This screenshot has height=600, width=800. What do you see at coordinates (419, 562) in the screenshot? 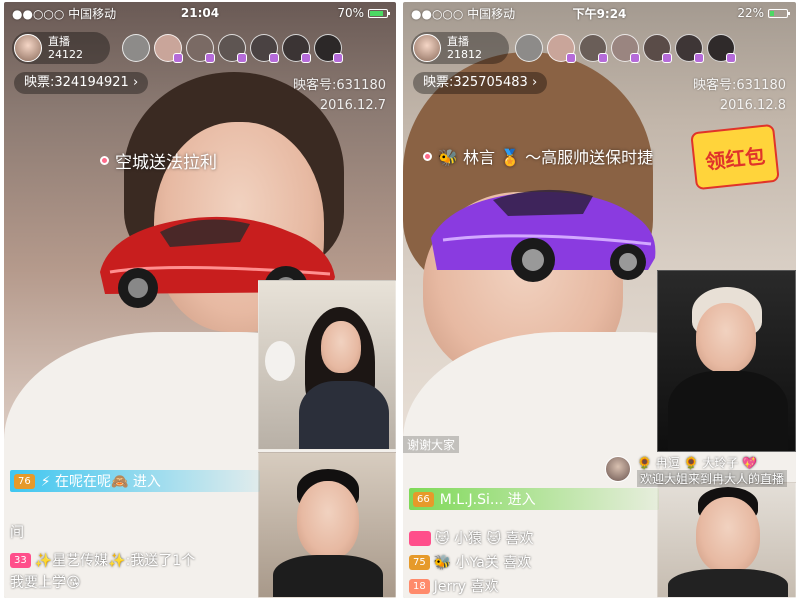
I see `user-level-badge: 75` at bounding box center [419, 562].